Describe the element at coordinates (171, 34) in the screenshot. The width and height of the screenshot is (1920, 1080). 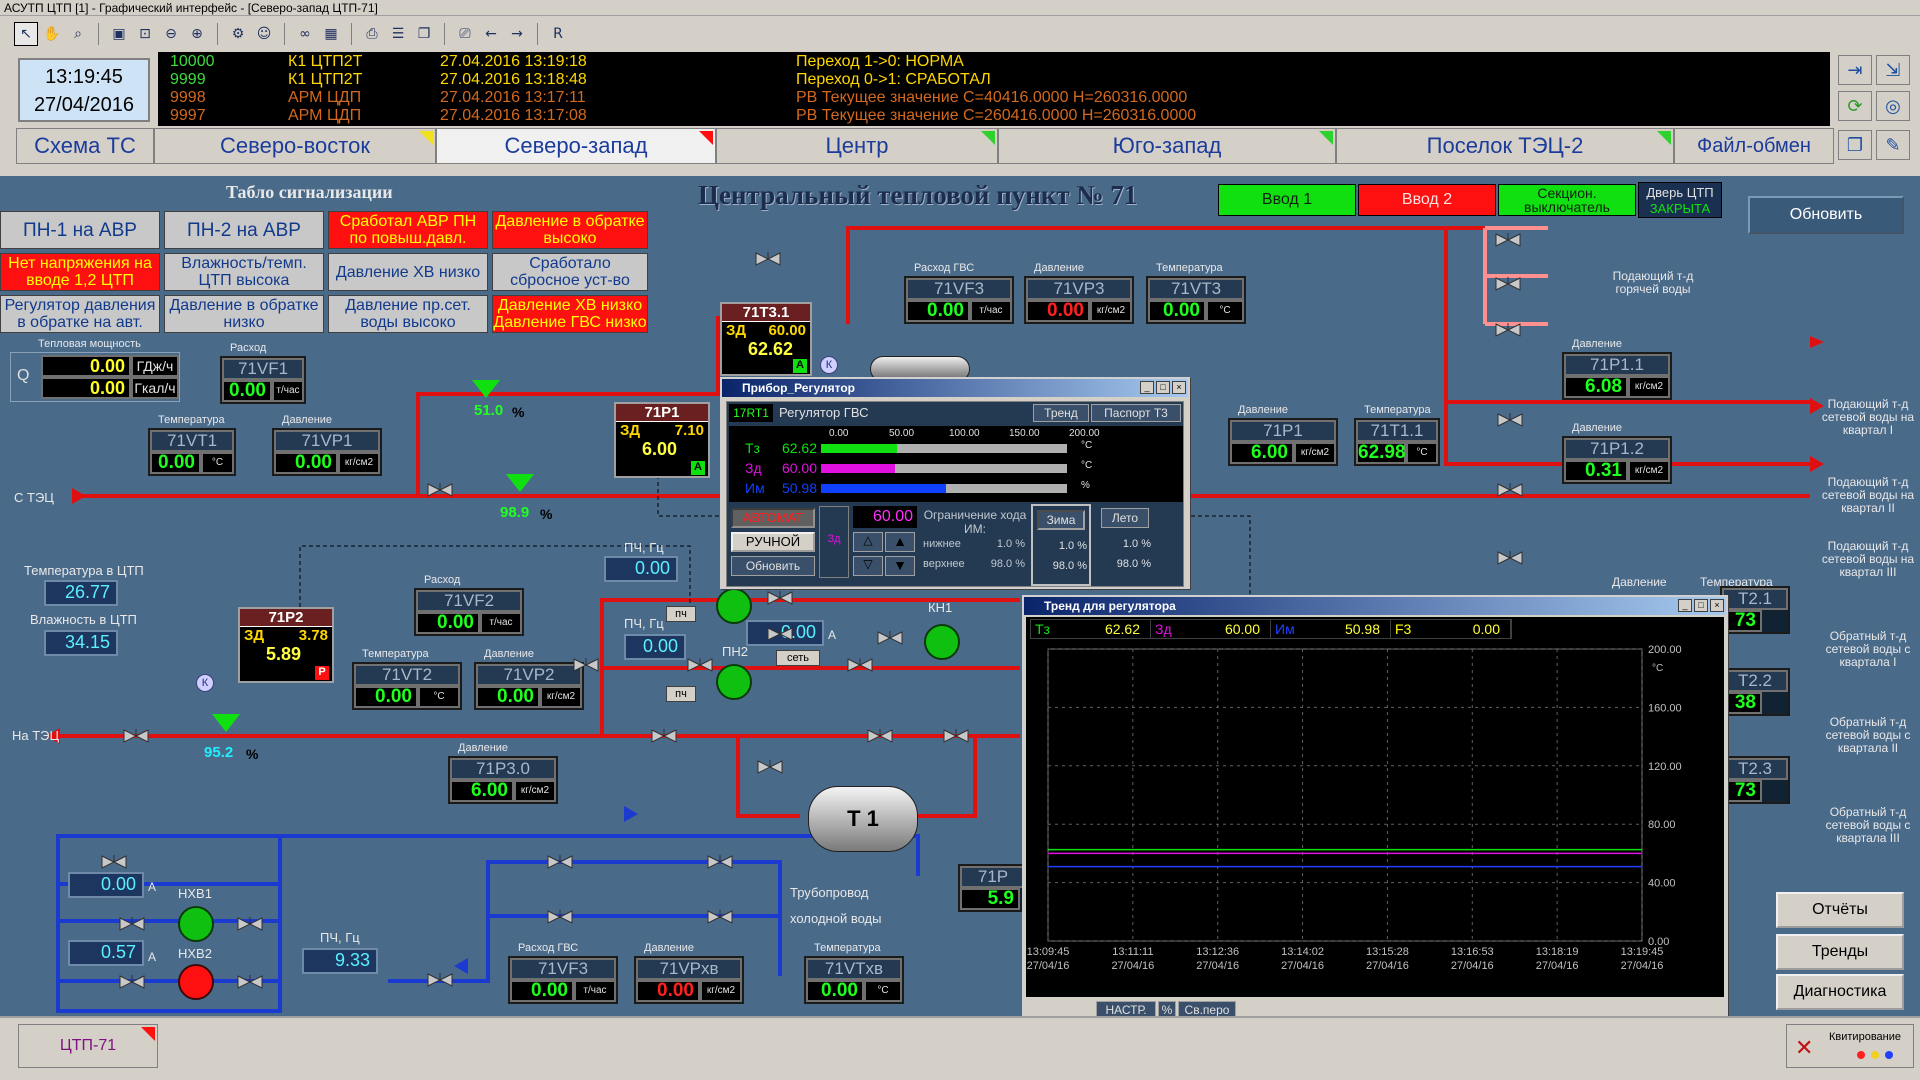
I see `zoom-out-icon: ⊖` at that location.